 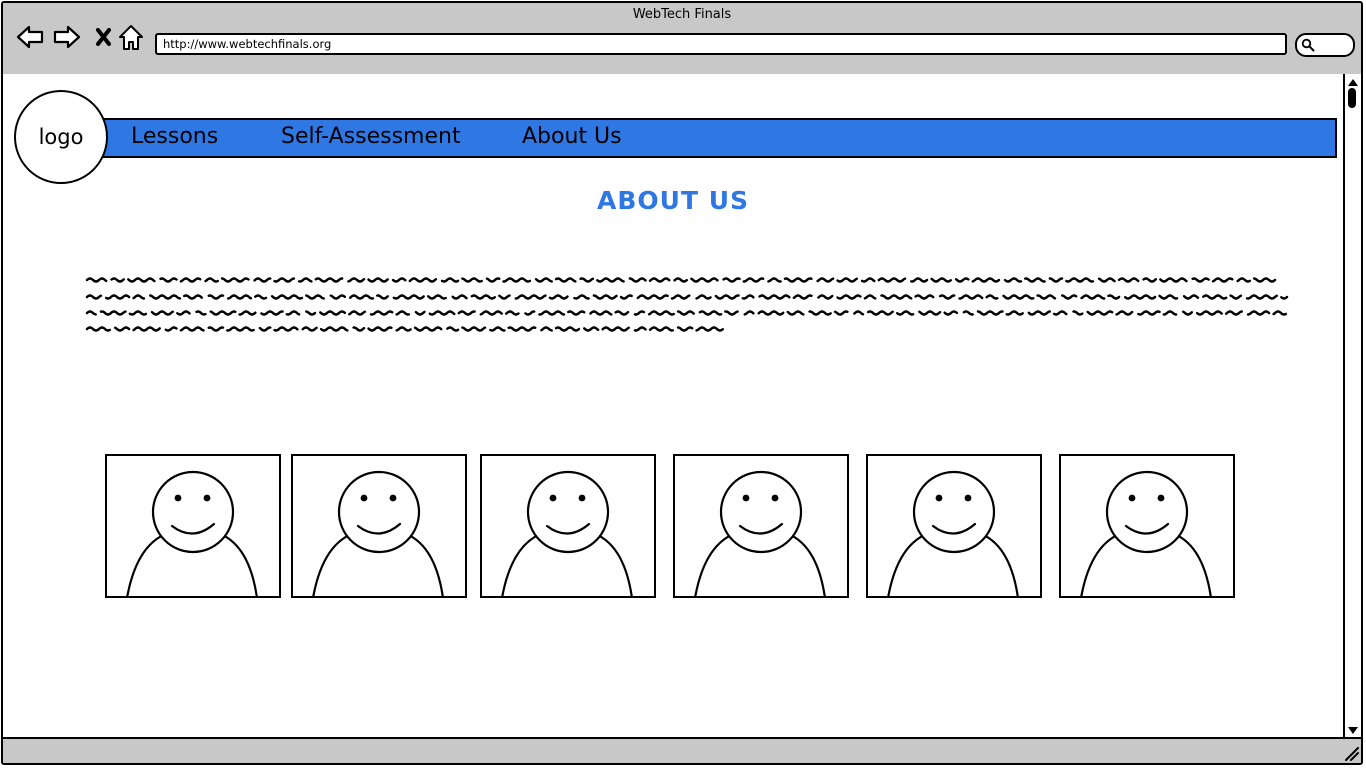 What do you see at coordinates (67, 37) in the screenshot?
I see `forward-arrow-icon` at bounding box center [67, 37].